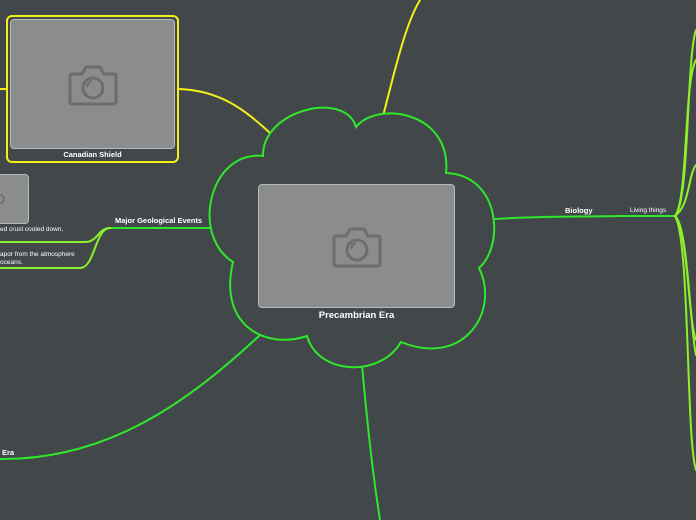  I want to click on connector-bottom, so click(371, 442).